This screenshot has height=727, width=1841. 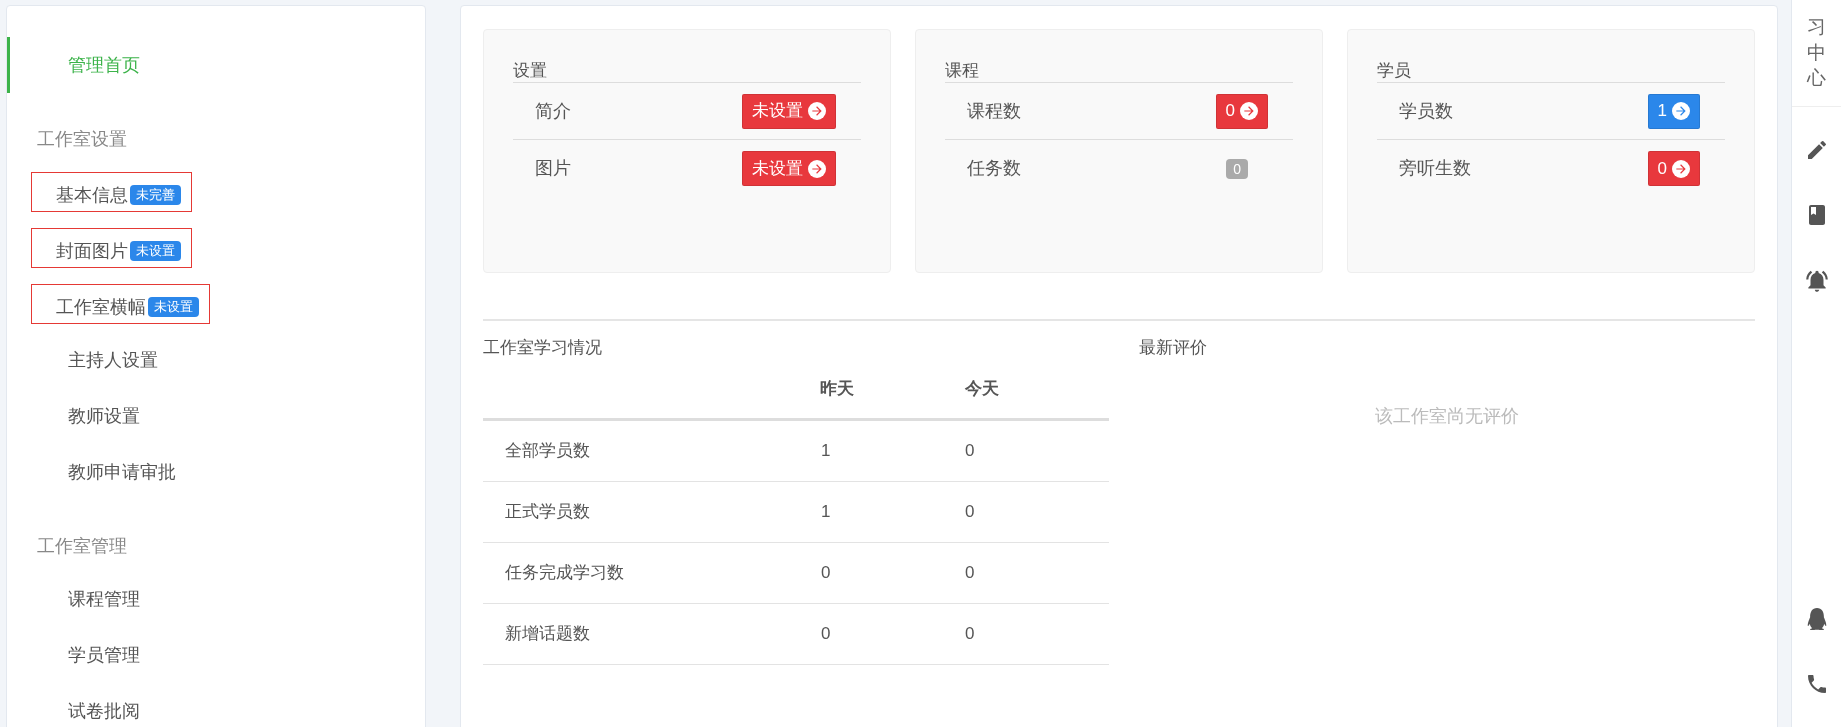 I want to click on sidebar-item: 教师申请审批, so click(x=122, y=472).